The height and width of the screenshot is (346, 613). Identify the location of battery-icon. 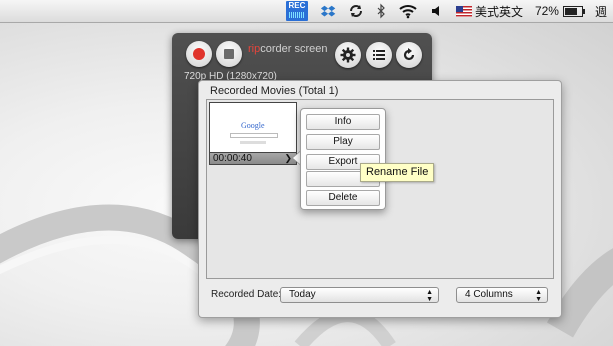
(573, 11).